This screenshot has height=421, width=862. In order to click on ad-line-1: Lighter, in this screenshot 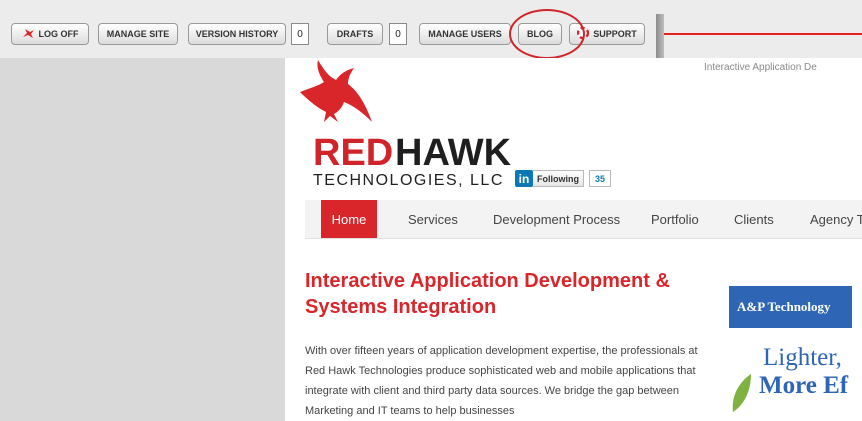, I will do `click(802, 357)`.